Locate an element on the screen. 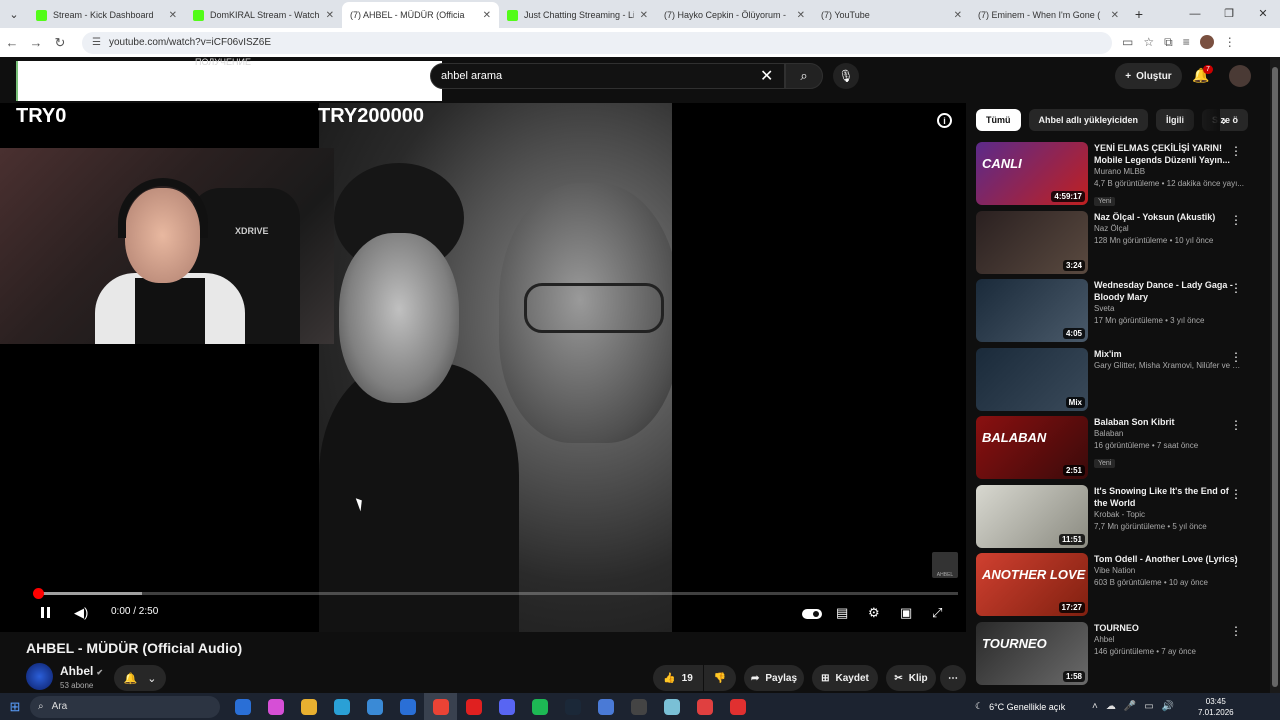 The height and width of the screenshot is (720, 1280). subtitles-icon: ▤ is located at coordinates (842, 613).